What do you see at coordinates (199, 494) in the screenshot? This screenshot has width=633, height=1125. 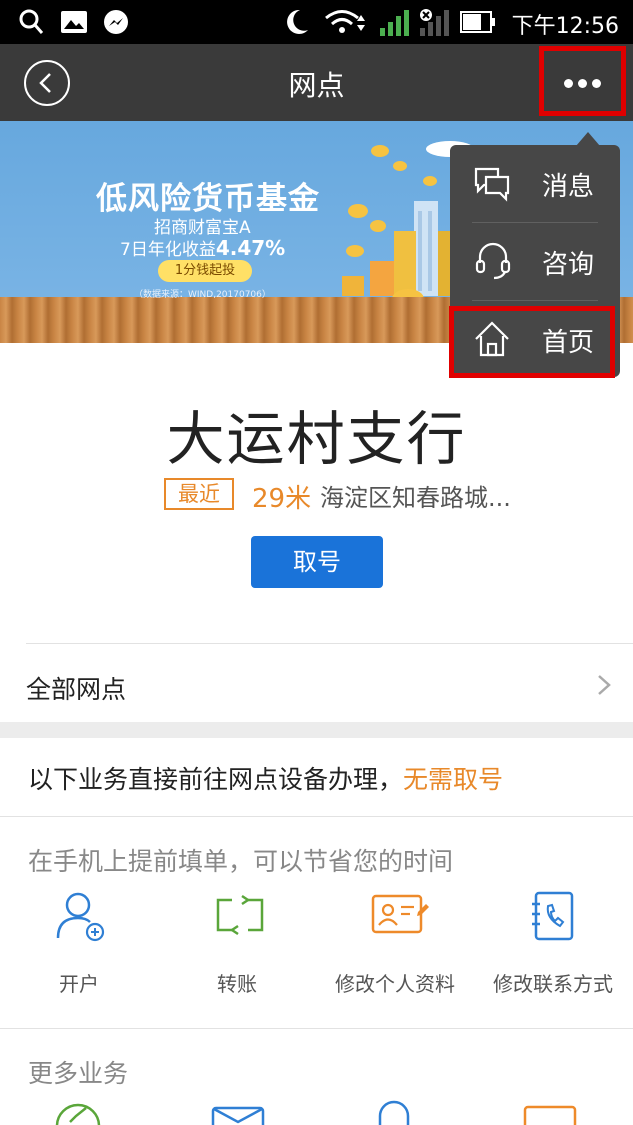 I see `recent-badge: 最近` at bounding box center [199, 494].